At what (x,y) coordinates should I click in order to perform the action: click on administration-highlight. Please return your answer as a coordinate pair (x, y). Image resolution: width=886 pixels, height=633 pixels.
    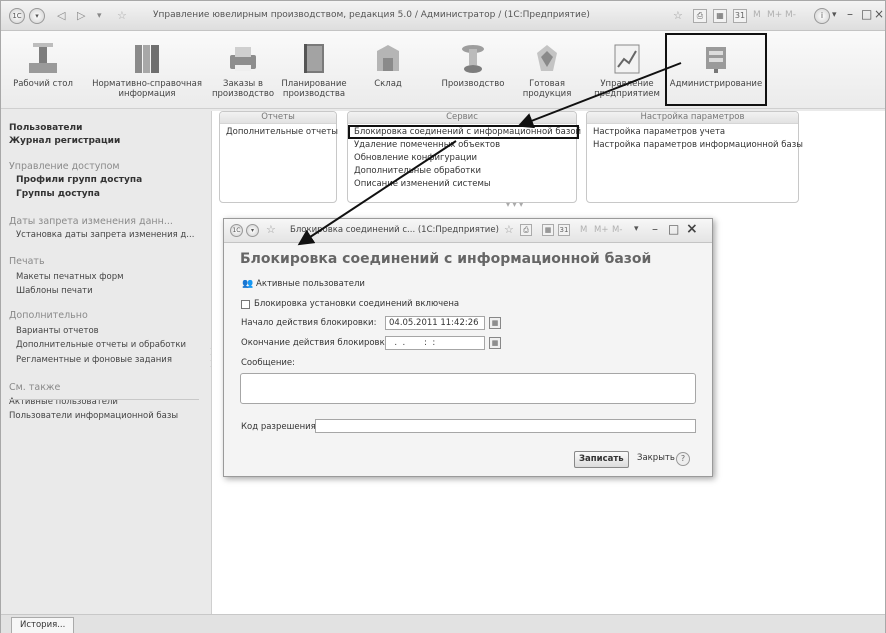
    Looking at the image, I should click on (716, 69).